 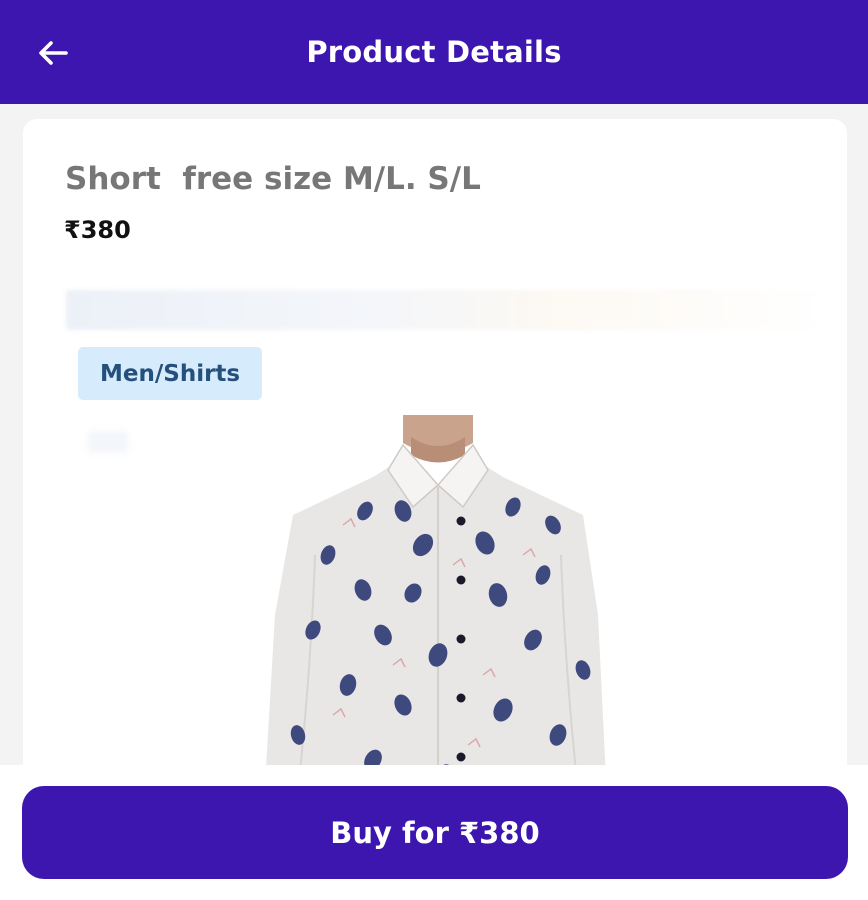 I want to click on category-chip: Men/Shirts, so click(x=170, y=373).